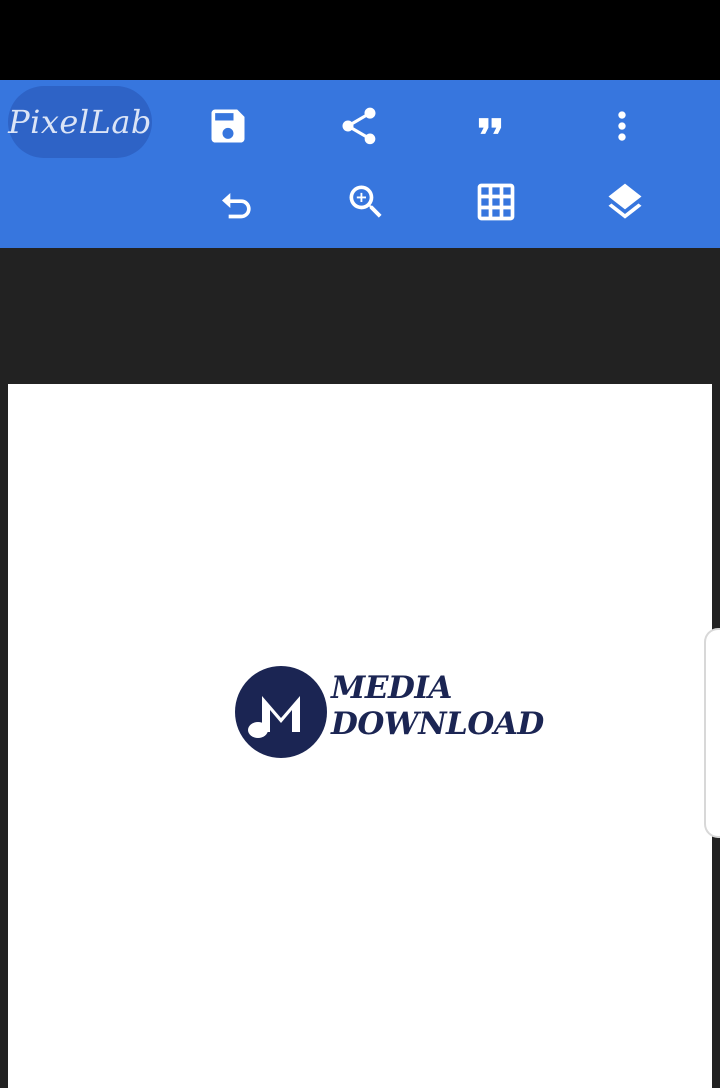  What do you see at coordinates (281, 712) in the screenshot?
I see `music-note-m-icon` at bounding box center [281, 712].